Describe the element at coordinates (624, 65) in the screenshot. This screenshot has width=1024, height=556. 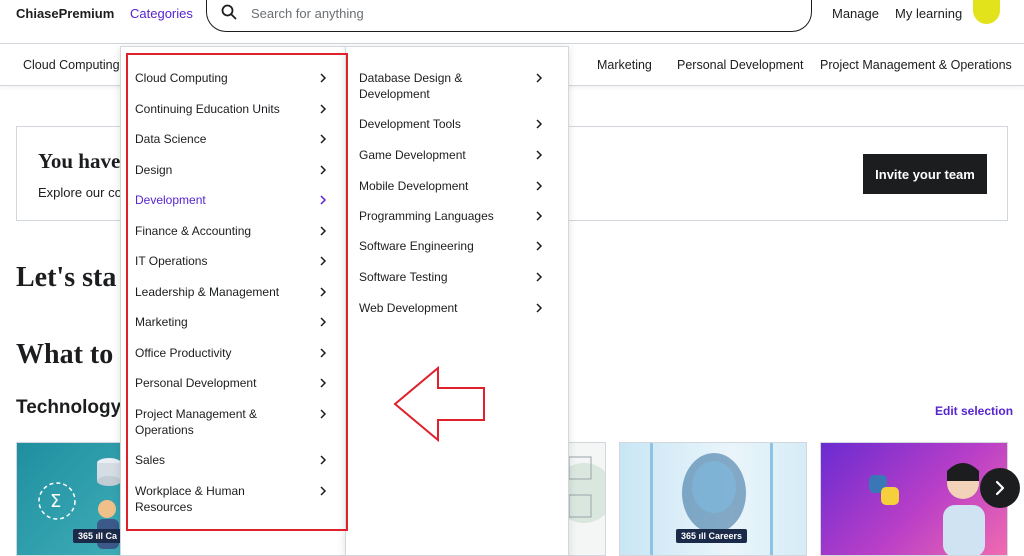
I see `subnav-item-marketing: Marketing` at that location.